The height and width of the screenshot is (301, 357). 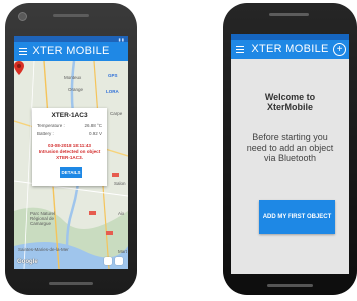 I want to click on instruction-line-3: via Bluetooth, so click(x=290, y=158).